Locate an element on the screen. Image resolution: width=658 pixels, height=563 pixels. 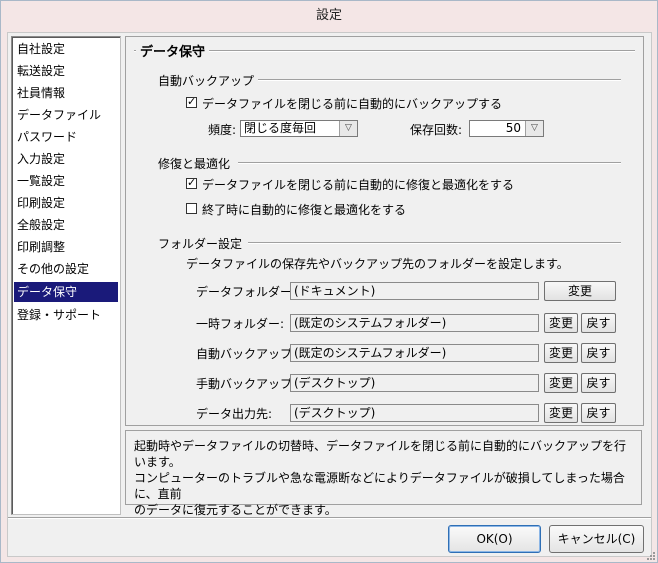
retention-select: 50 ▽ is located at coordinates (506, 128).